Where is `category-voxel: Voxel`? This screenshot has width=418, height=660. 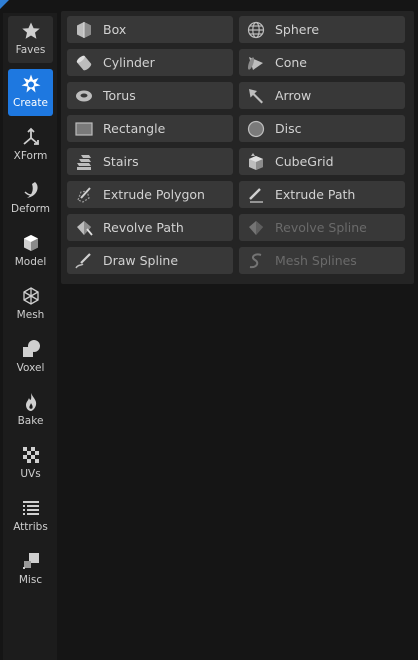
category-voxel: Voxel is located at coordinates (30, 357).